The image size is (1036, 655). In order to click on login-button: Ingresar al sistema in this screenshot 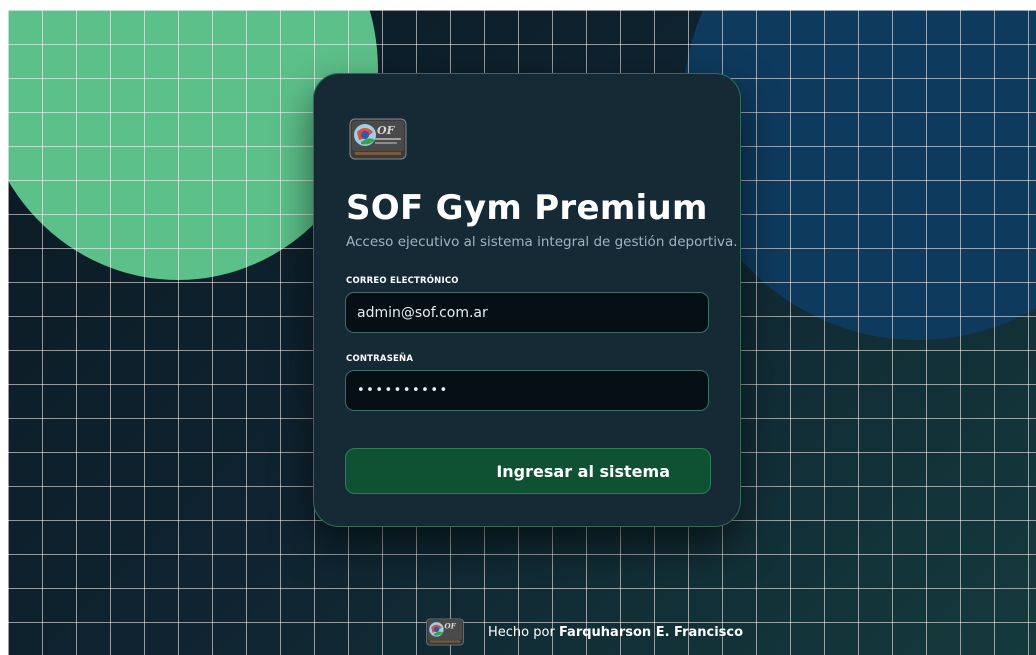, I will do `click(528, 471)`.